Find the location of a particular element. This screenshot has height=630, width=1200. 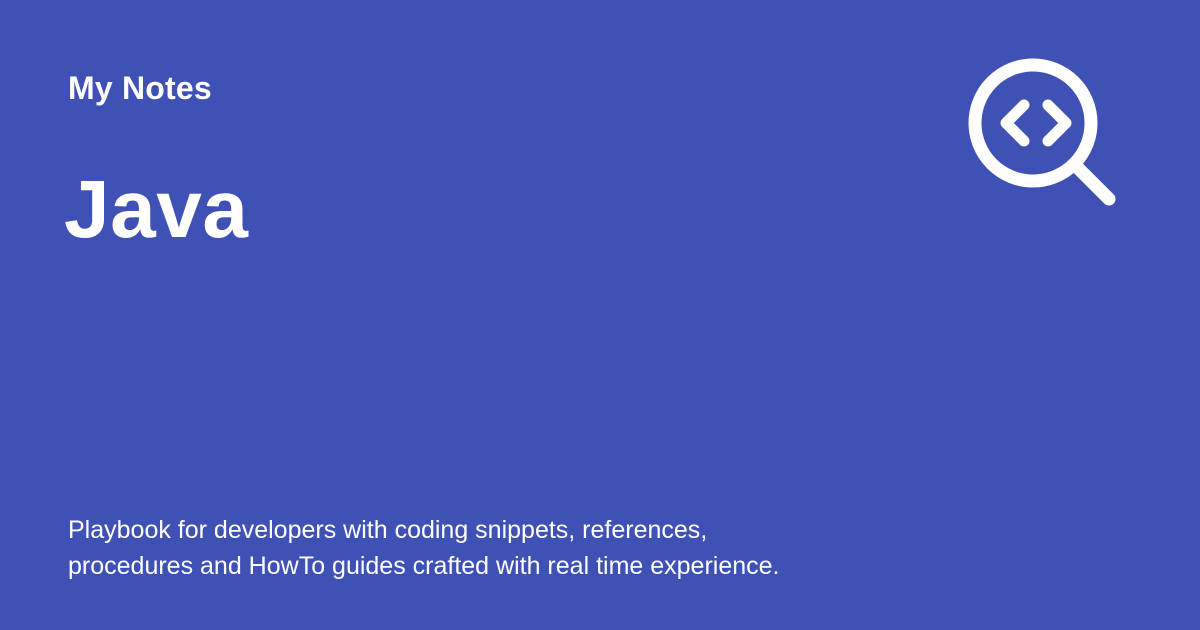

site-name: My Notes is located at coordinates (140, 88).